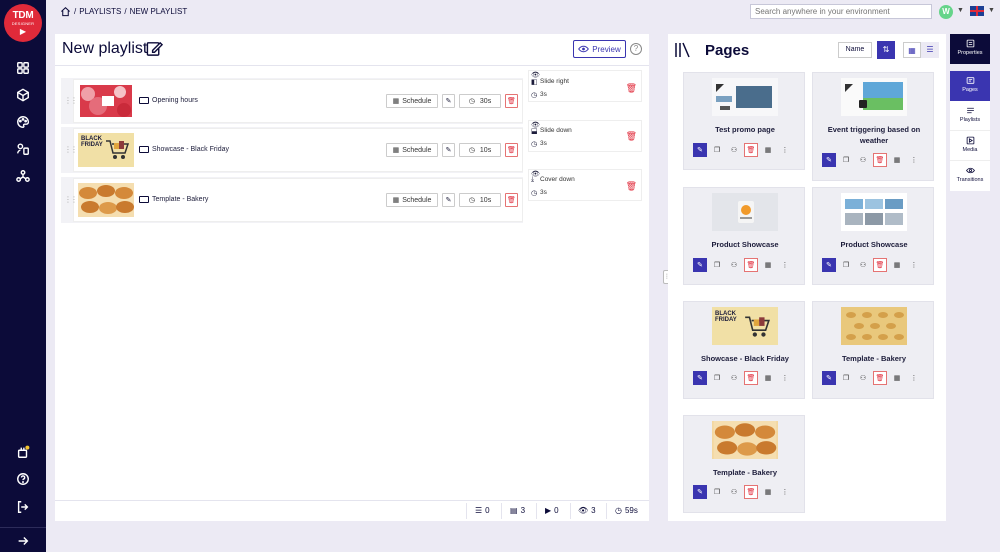 The image size is (1000, 552). What do you see at coordinates (23, 452) in the screenshot?
I see `plugin-icon` at bounding box center [23, 452].